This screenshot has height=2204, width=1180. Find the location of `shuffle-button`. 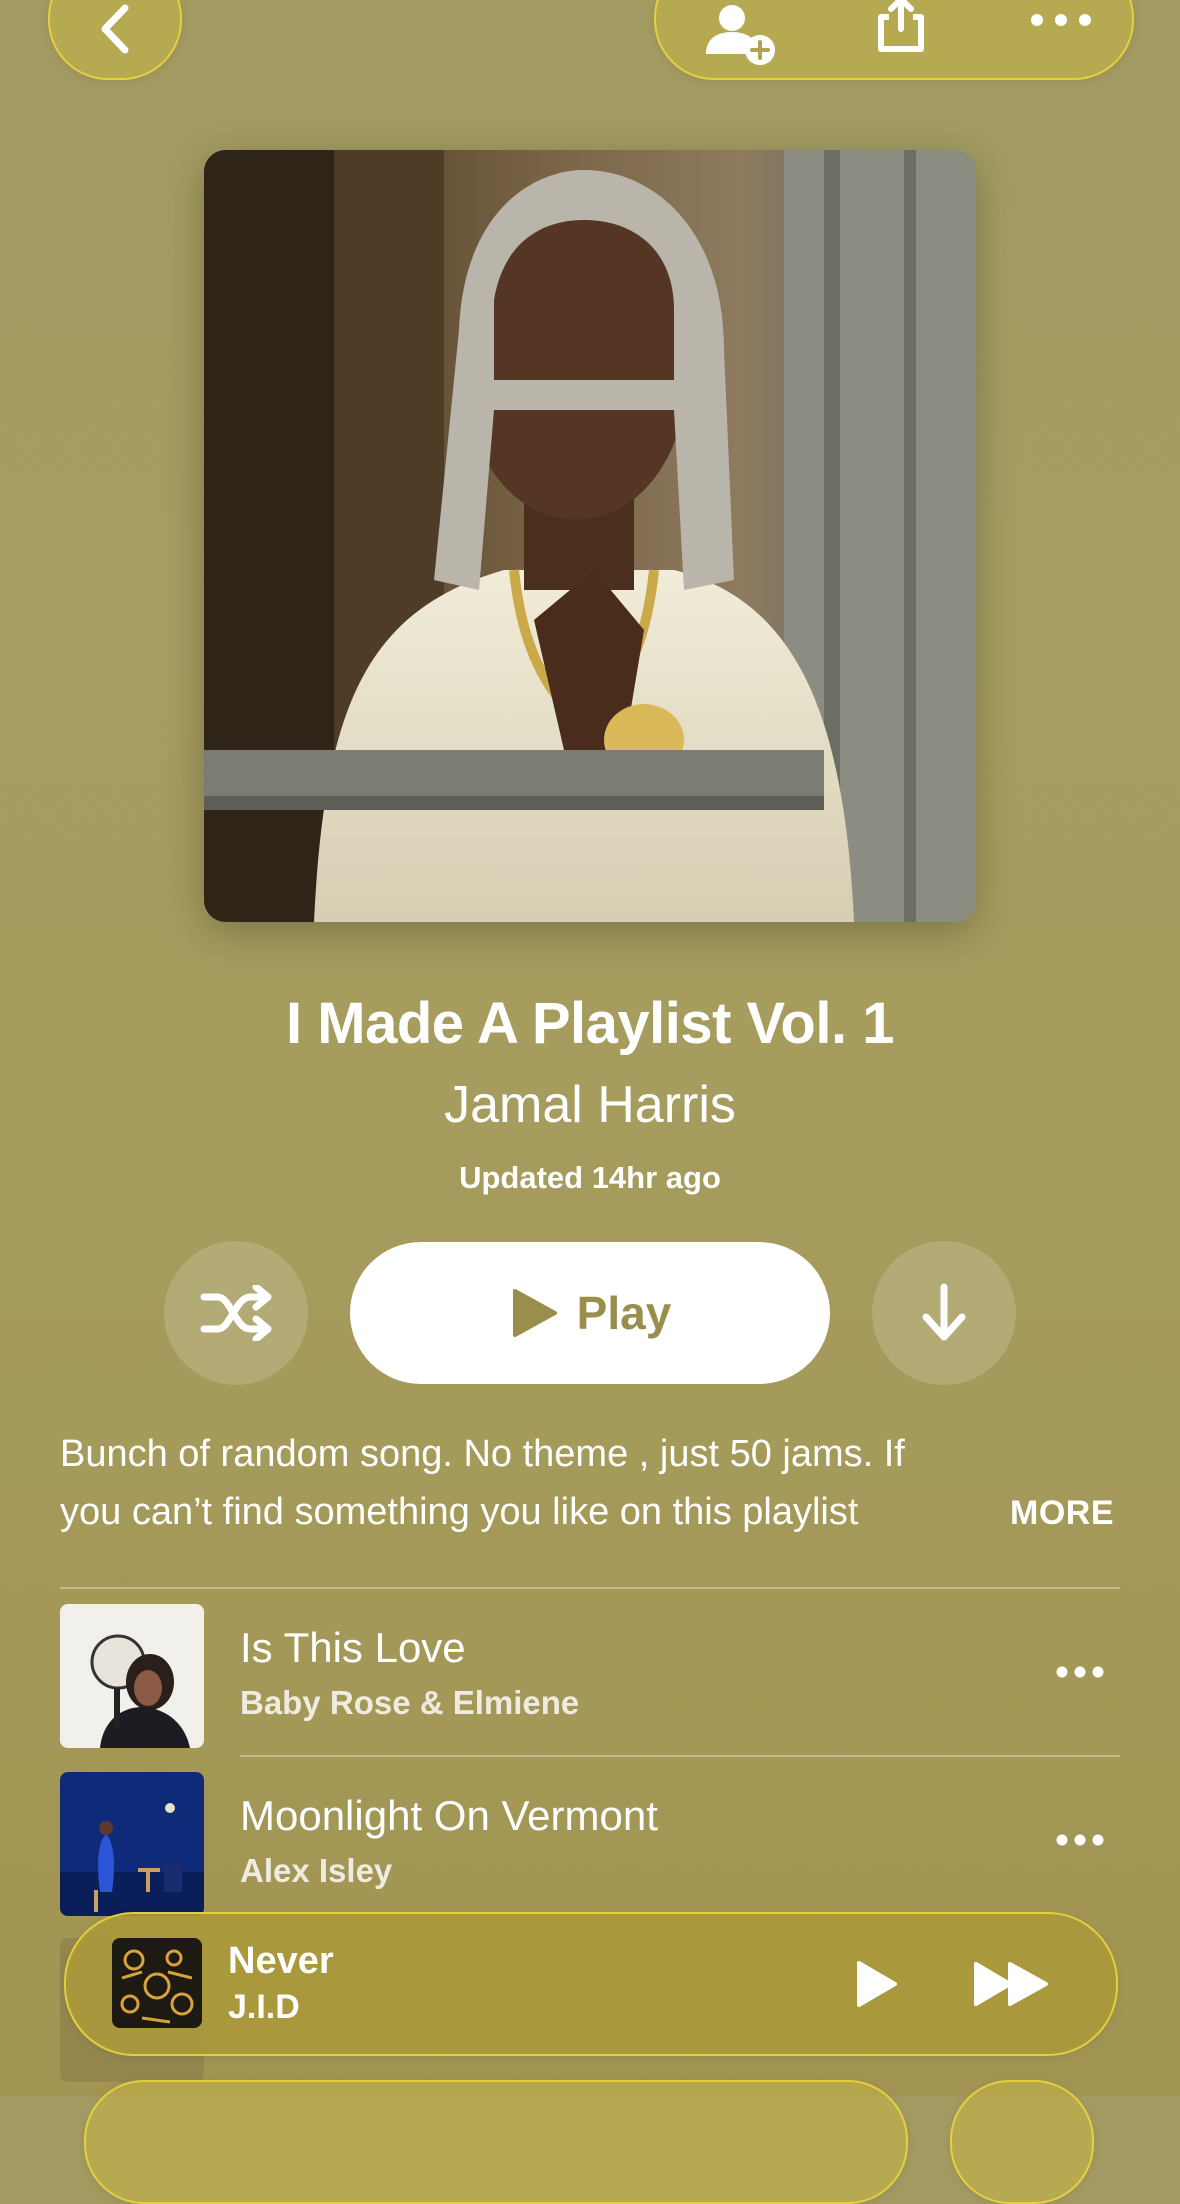

shuffle-button is located at coordinates (236, 1313).